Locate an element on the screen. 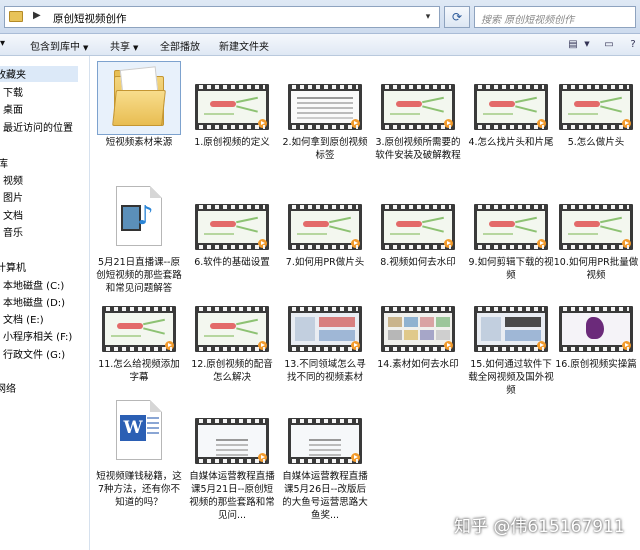  file-item-video: 5.怎么做片头 is located at coordinates (596, 105).